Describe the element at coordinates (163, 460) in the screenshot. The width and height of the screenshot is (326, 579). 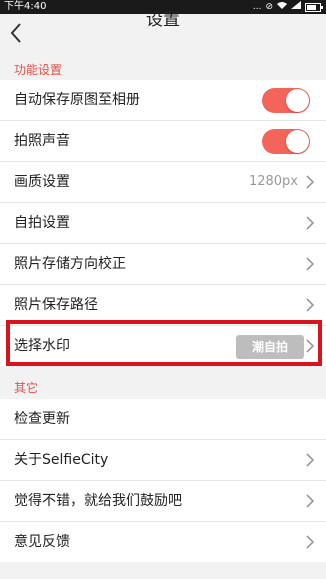
I see `row-about: 关于SelfieCity` at that location.